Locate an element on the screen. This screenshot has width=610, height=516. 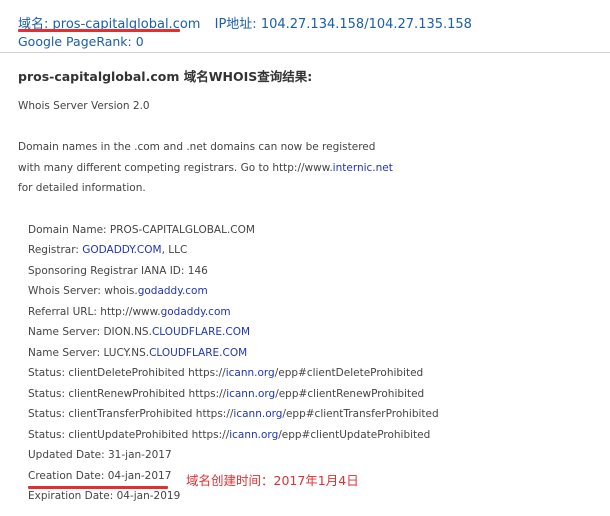
pagerank-line: Google PageRank: 0 is located at coordinates (81, 41).